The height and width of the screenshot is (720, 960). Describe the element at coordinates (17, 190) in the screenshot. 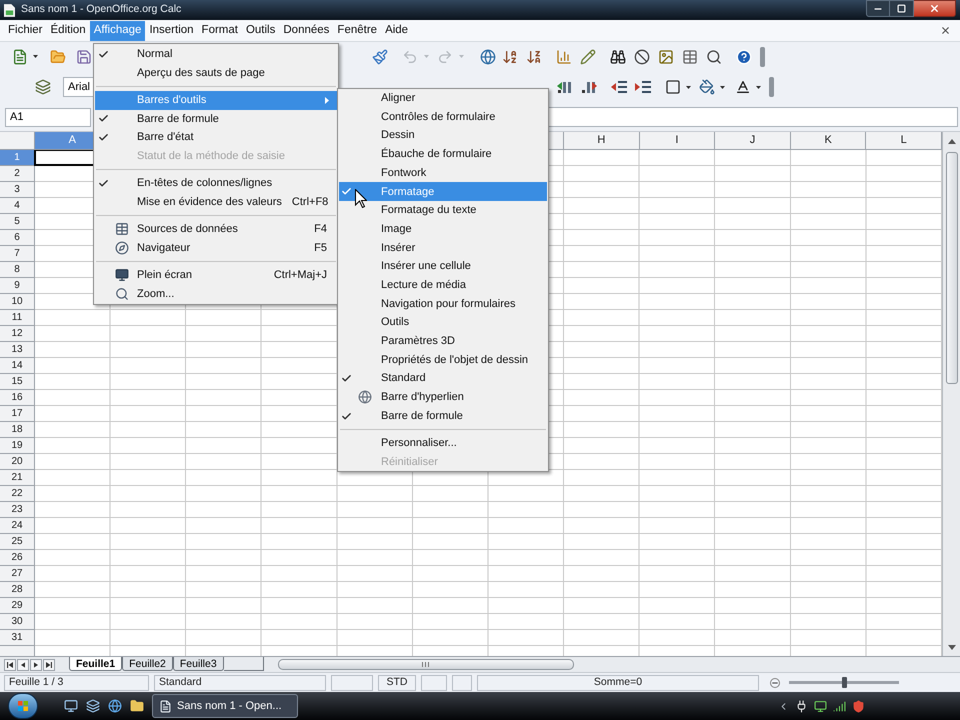

I see `row-header: 3` at that location.